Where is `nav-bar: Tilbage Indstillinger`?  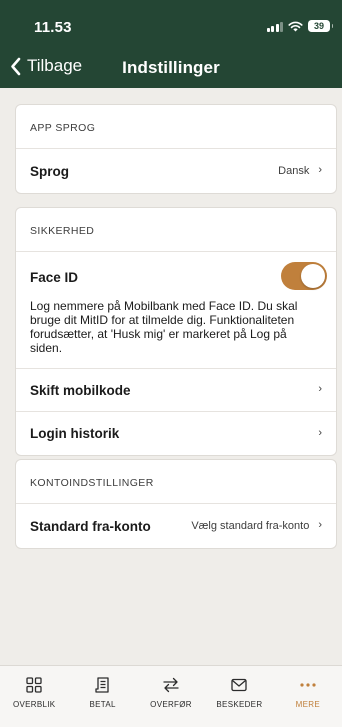 nav-bar: Tilbage Indstillinger is located at coordinates (171, 69).